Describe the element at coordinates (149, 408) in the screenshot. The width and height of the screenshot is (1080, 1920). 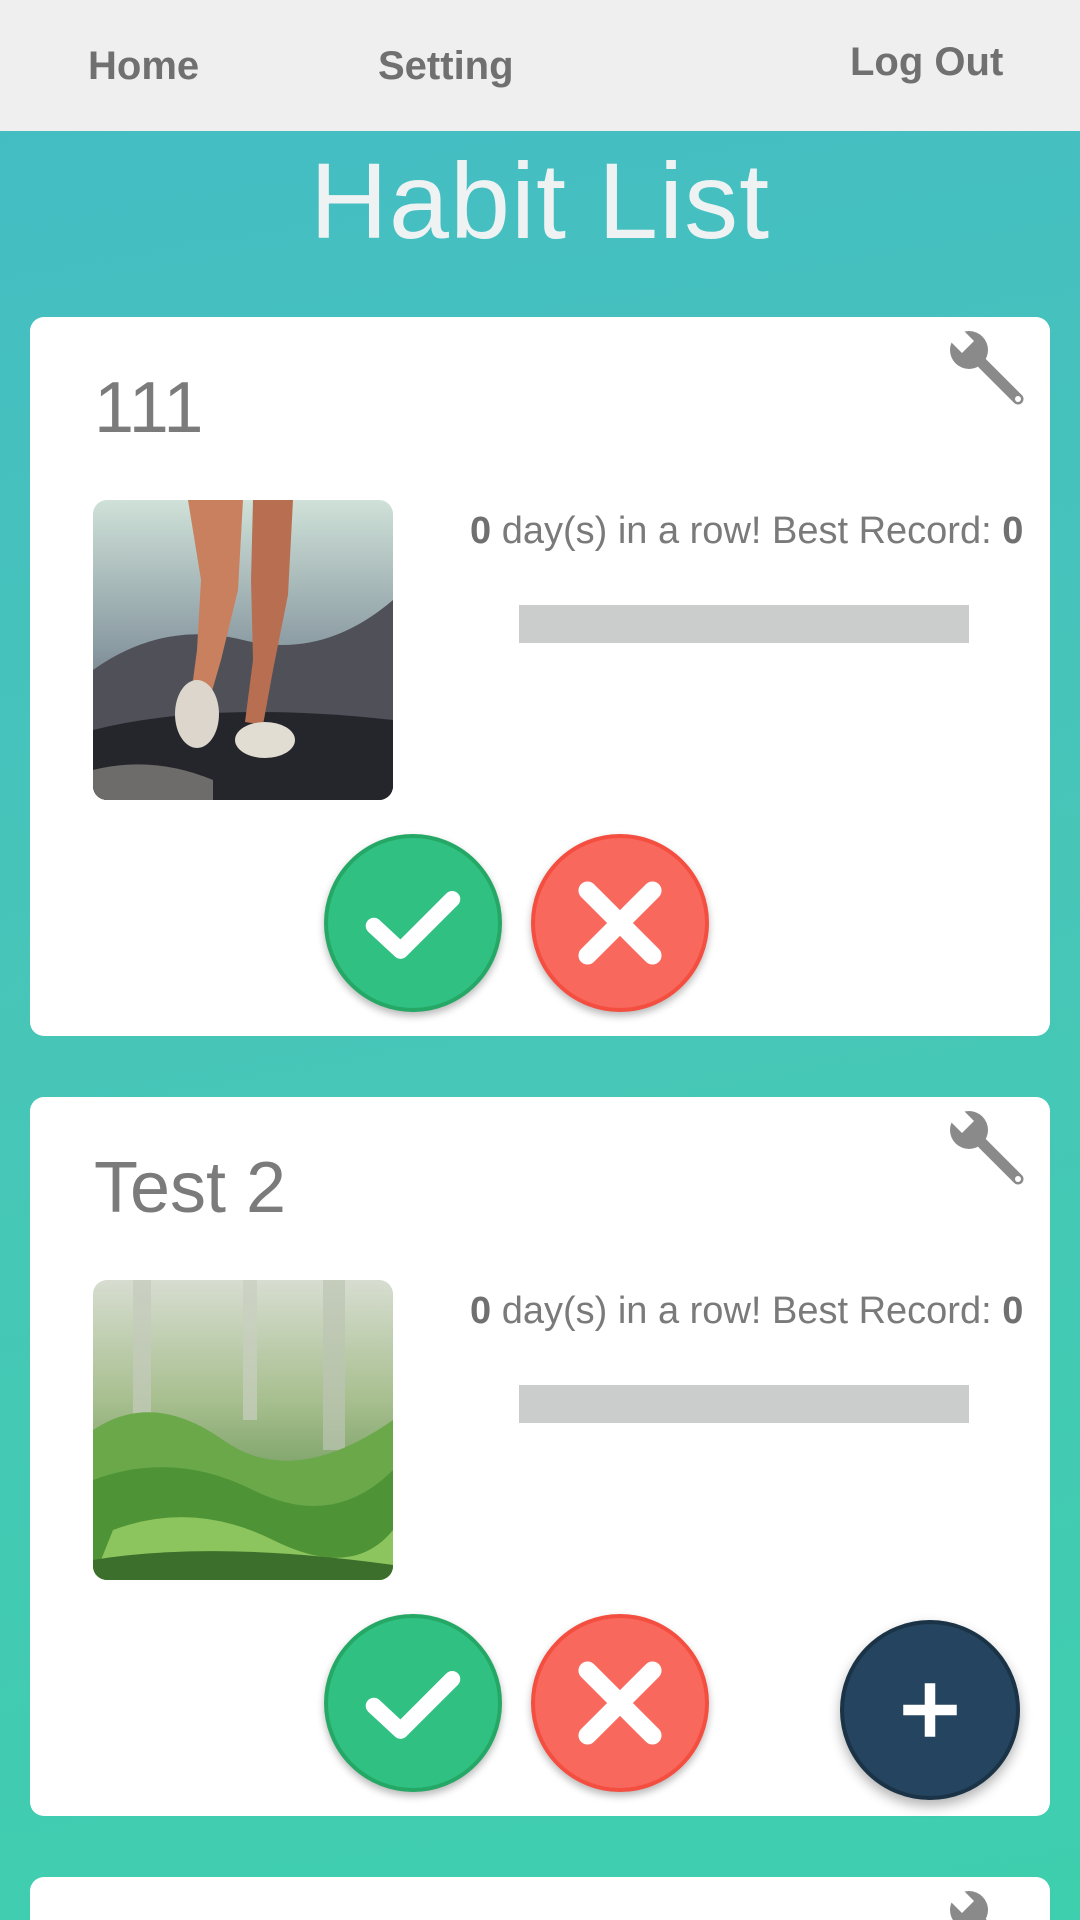
I see `habit-name: 111` at that location.